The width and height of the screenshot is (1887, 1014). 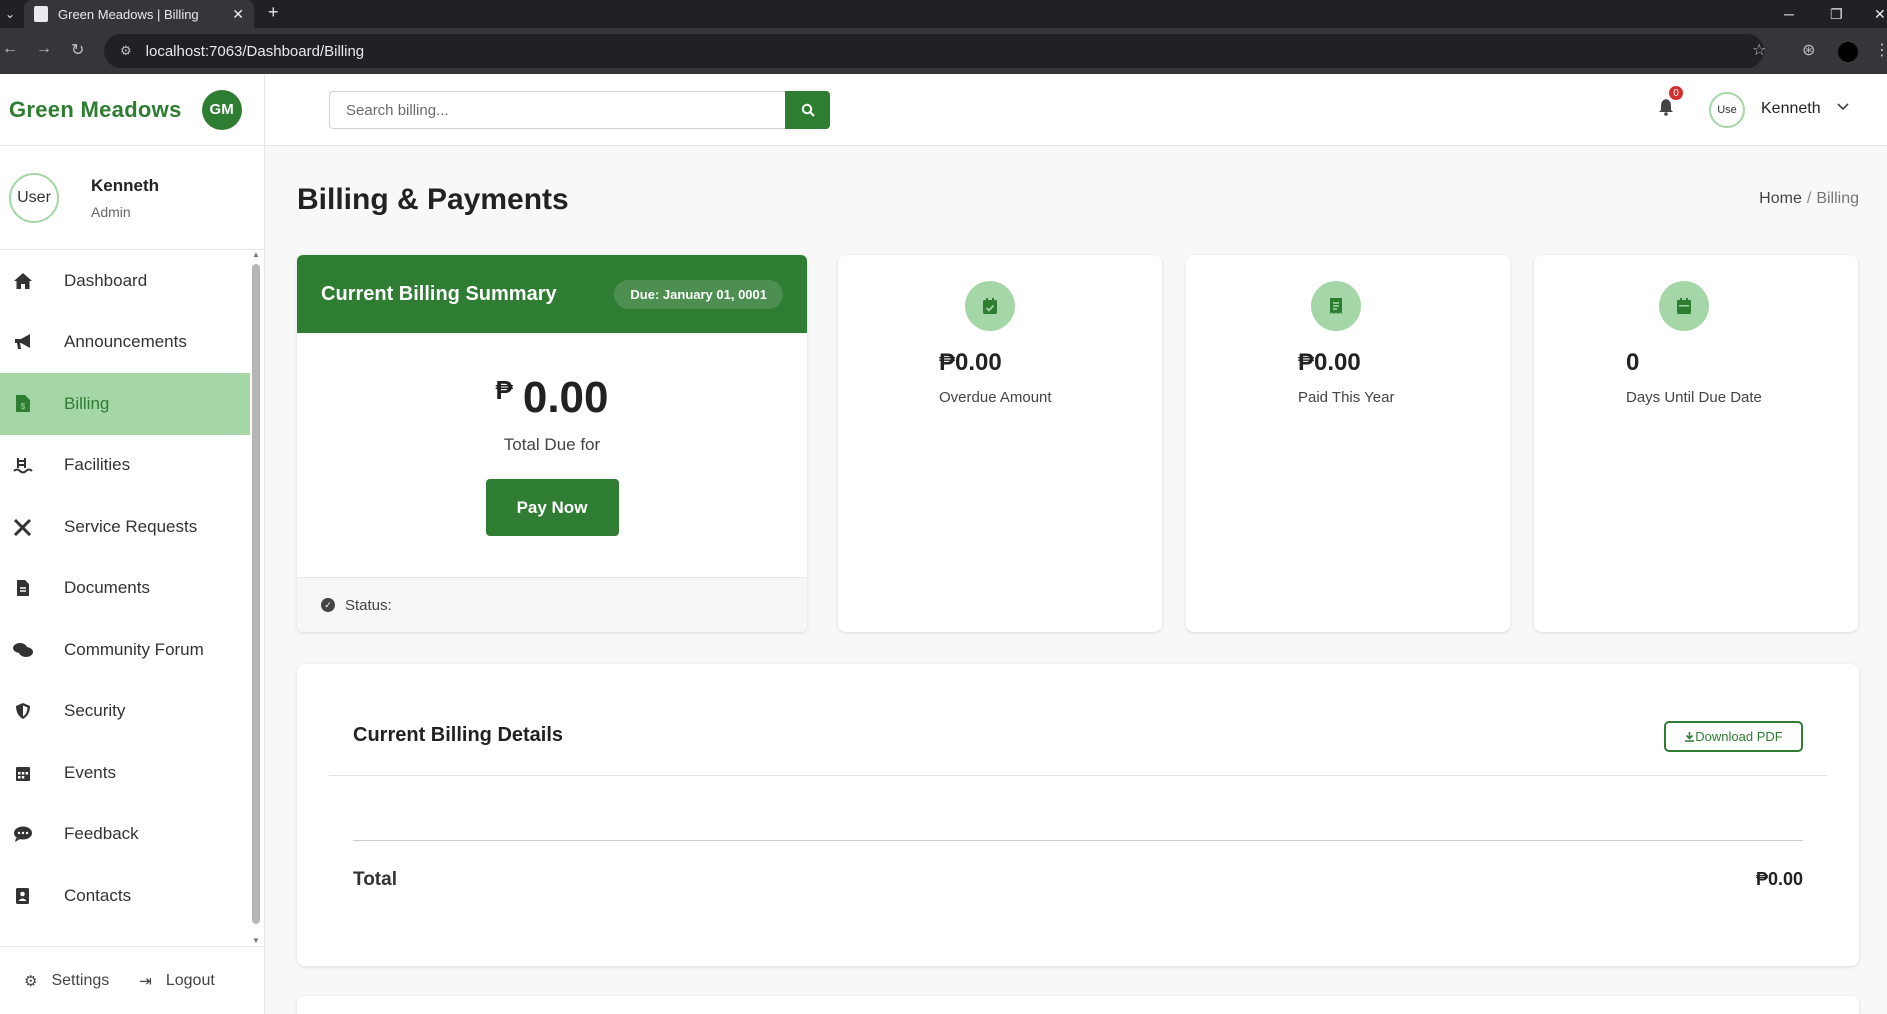 What do you see at coordinates (1837, 198) in the screenshot?
I see `breadcrumb-current: Billing` at bounding box center [1837, 198].